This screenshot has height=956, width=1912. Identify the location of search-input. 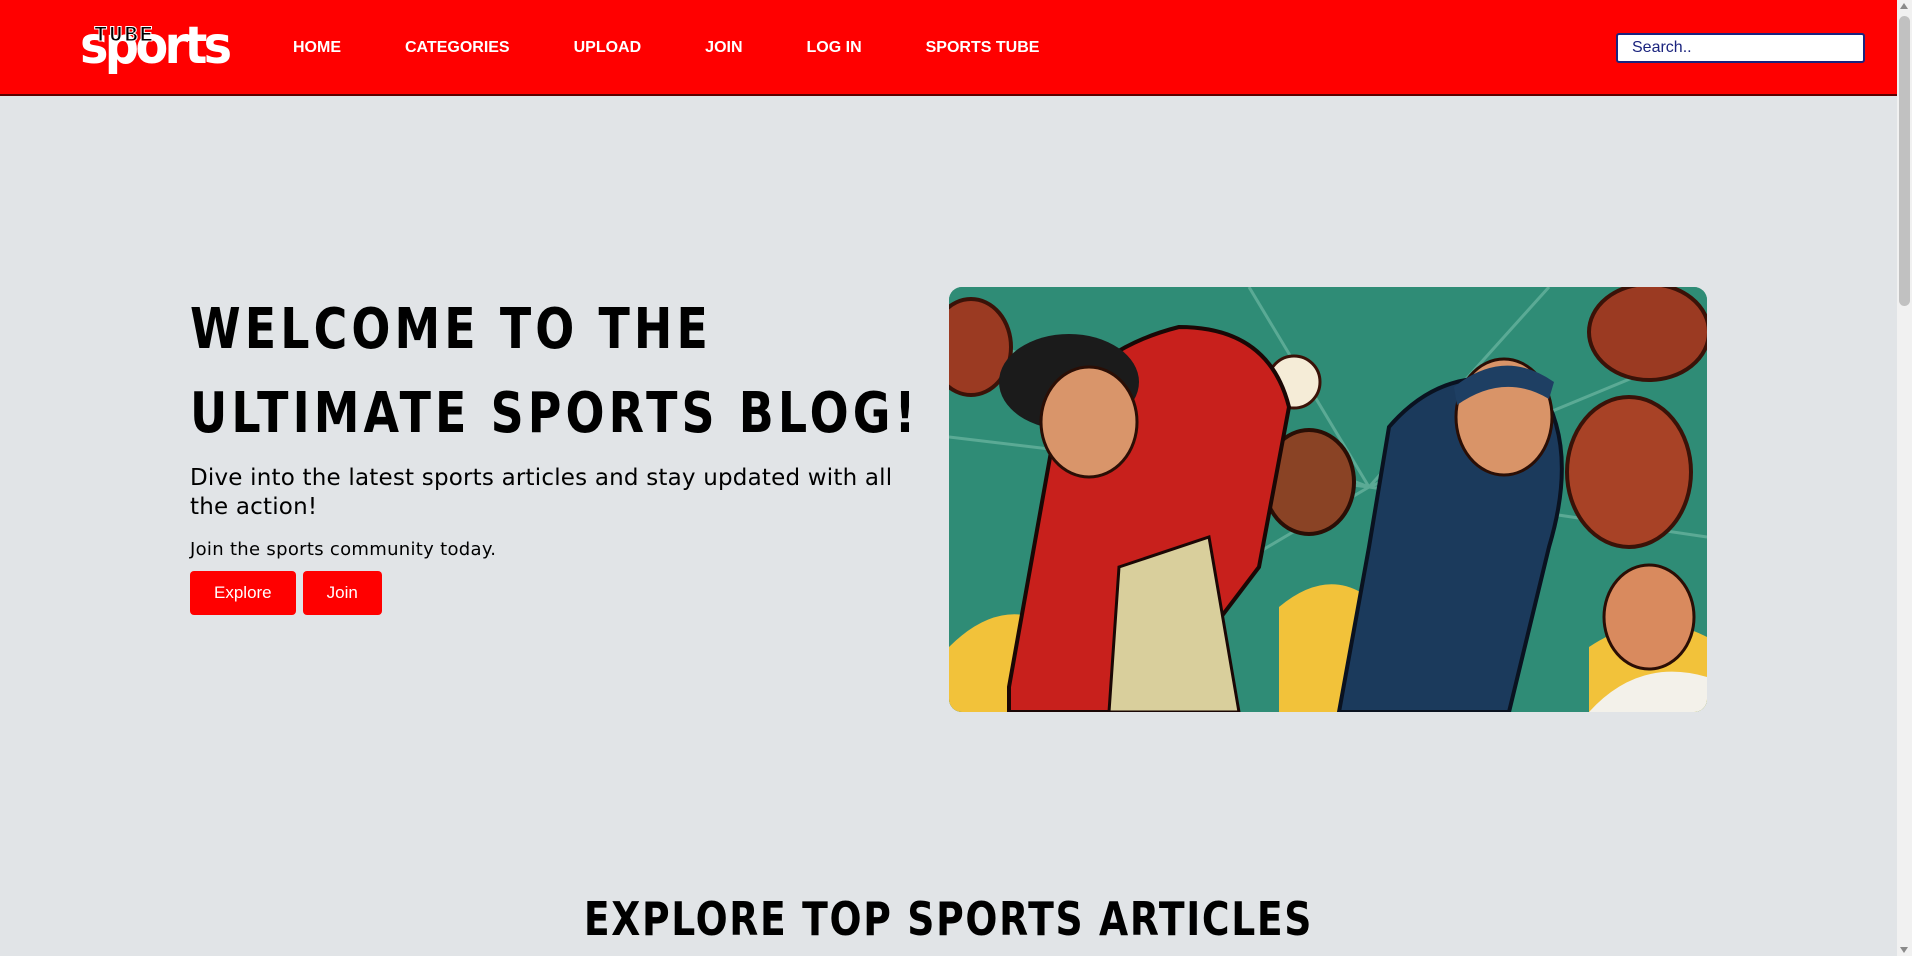
(1740, 48).